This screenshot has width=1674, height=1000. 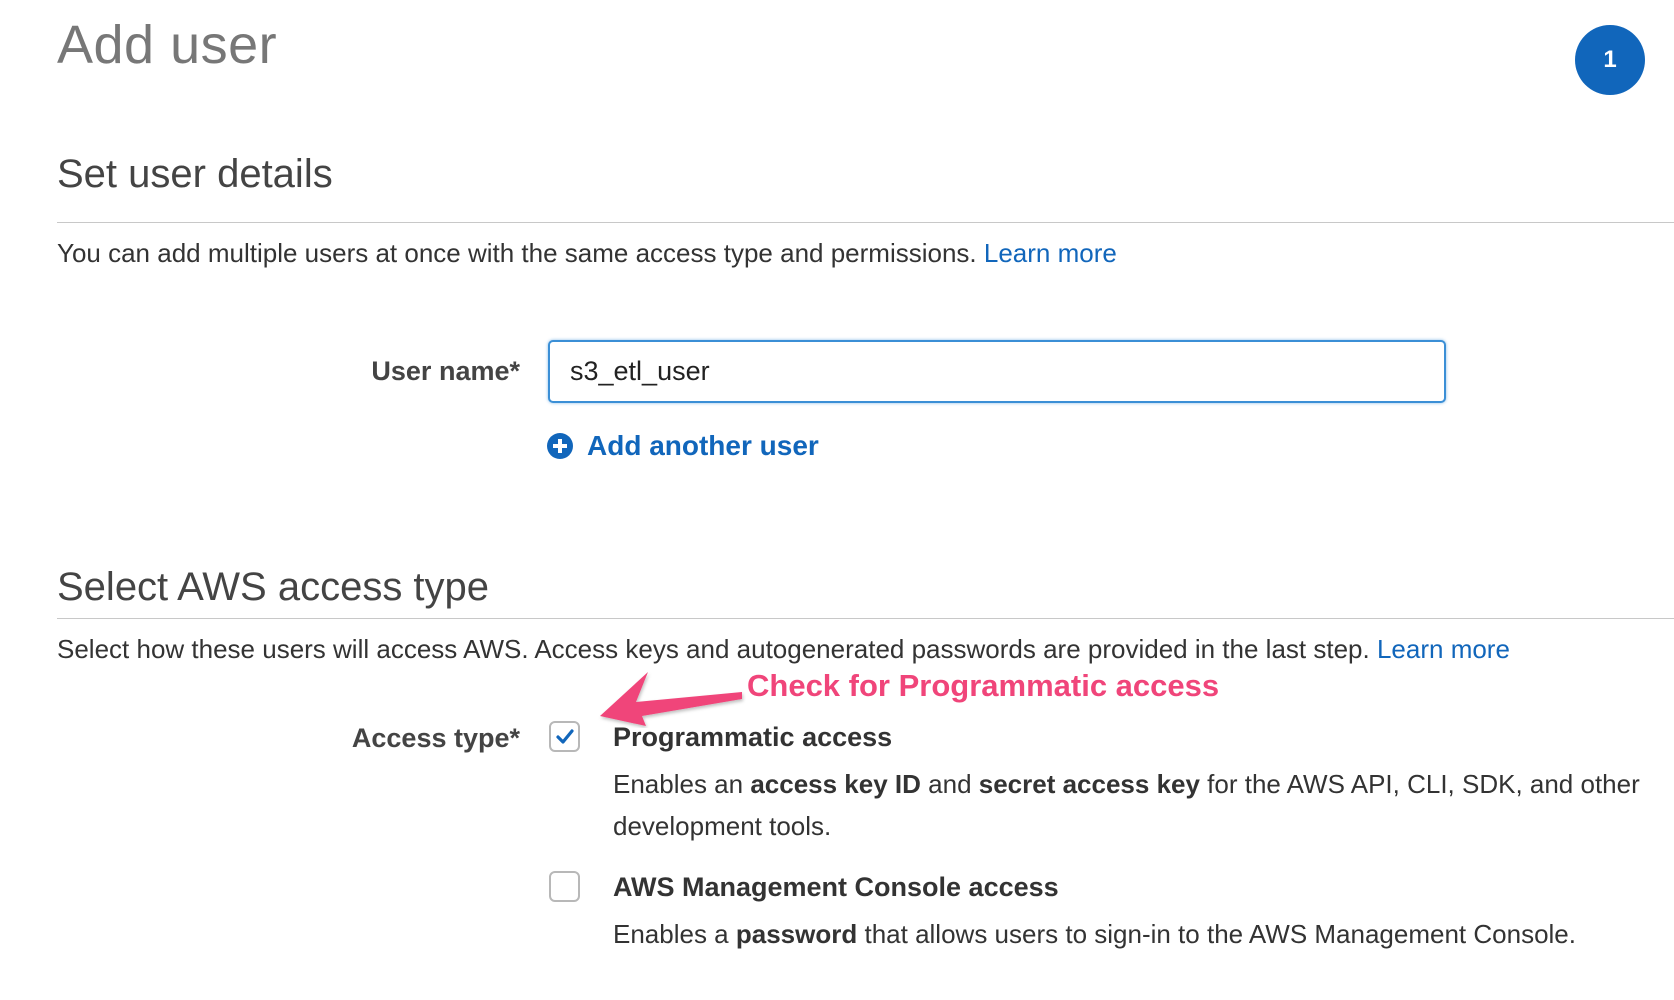 What do you see at coordinates (273, 587) in the screenshot?
I see `section-title-access-type: Select AWS access type` at bounding box center [273, 587].